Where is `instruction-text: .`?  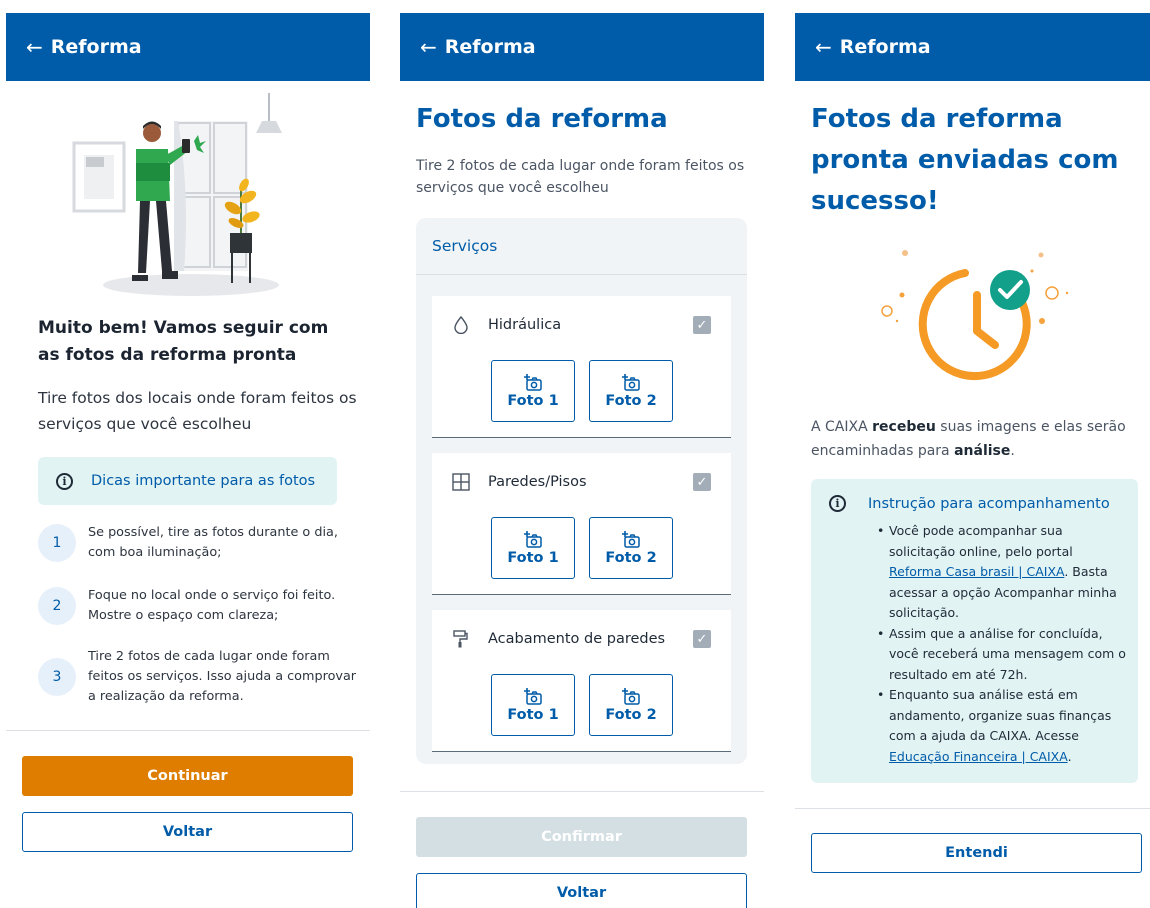
instruction-text: . is located at coordinates (1069, 756).